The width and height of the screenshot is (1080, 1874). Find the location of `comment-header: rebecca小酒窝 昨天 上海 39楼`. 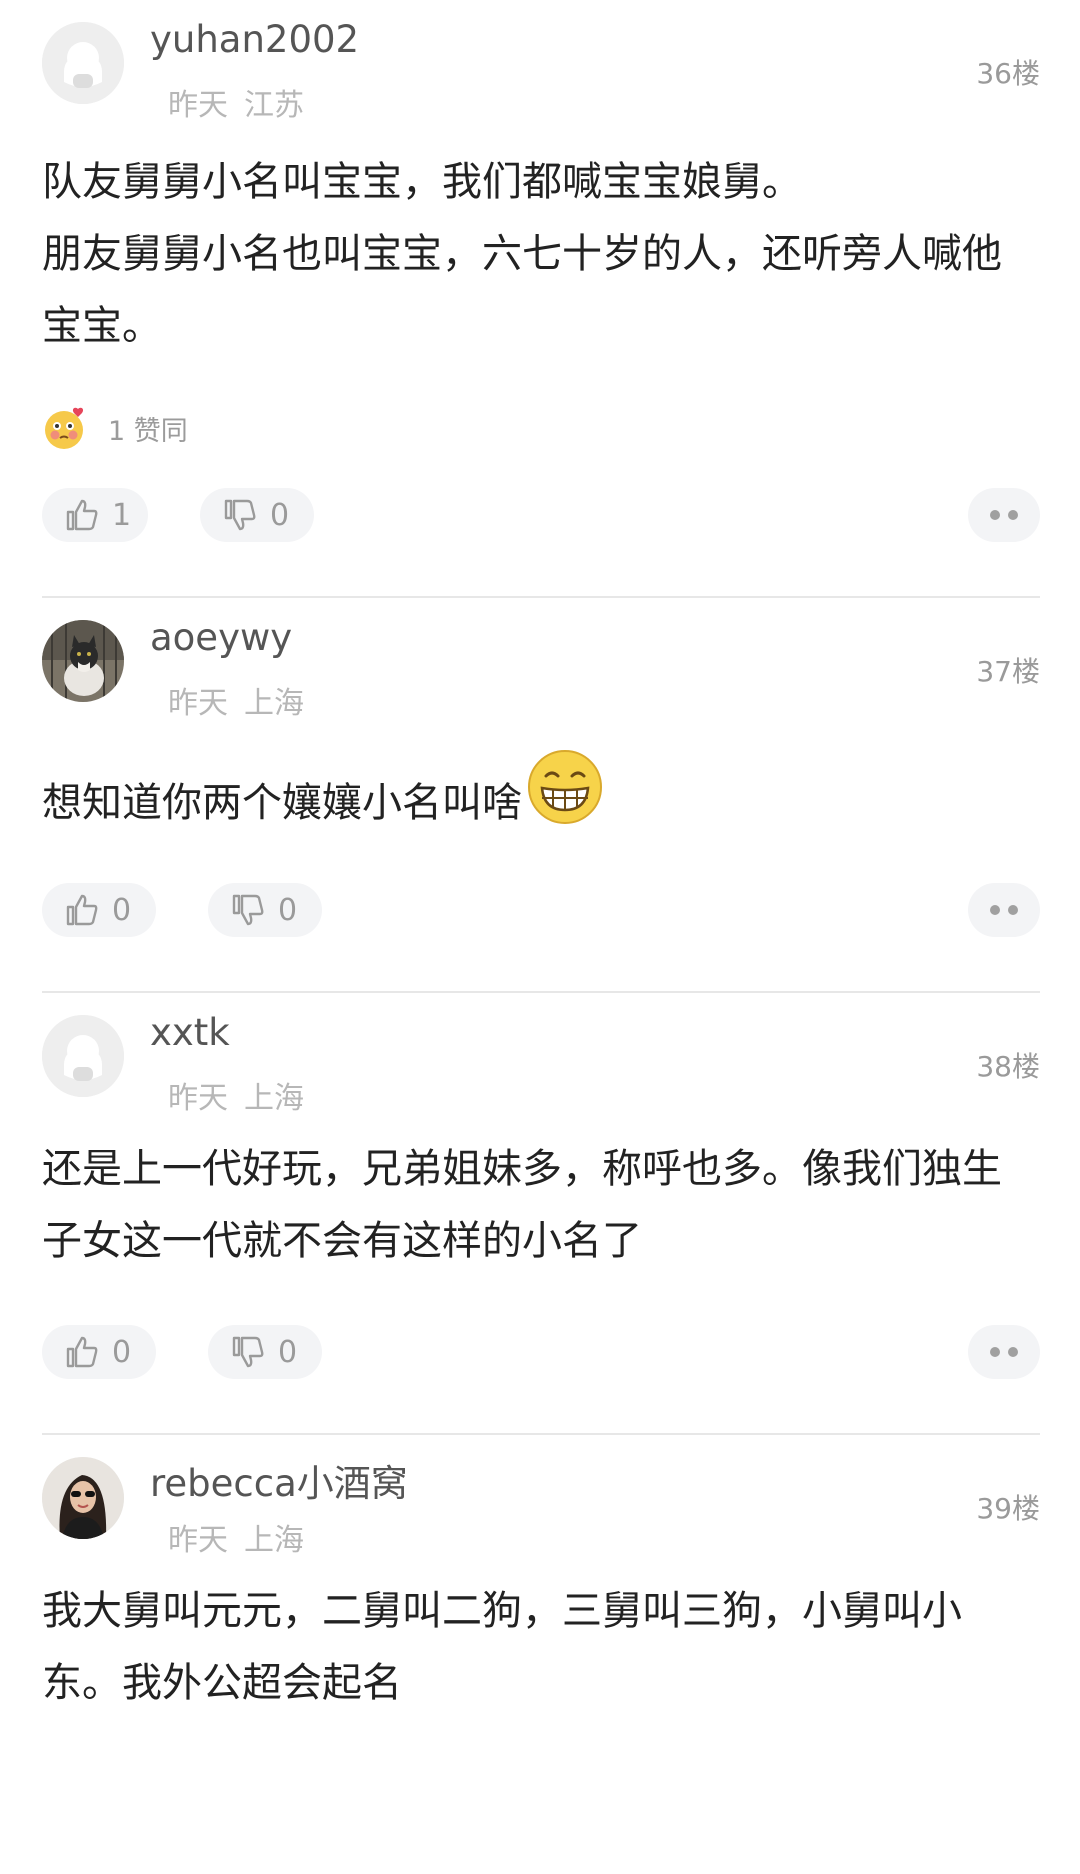

comment-header: rebecca小酒窝 昨天 上海 39楼 is located at coordinates (541, 1496).